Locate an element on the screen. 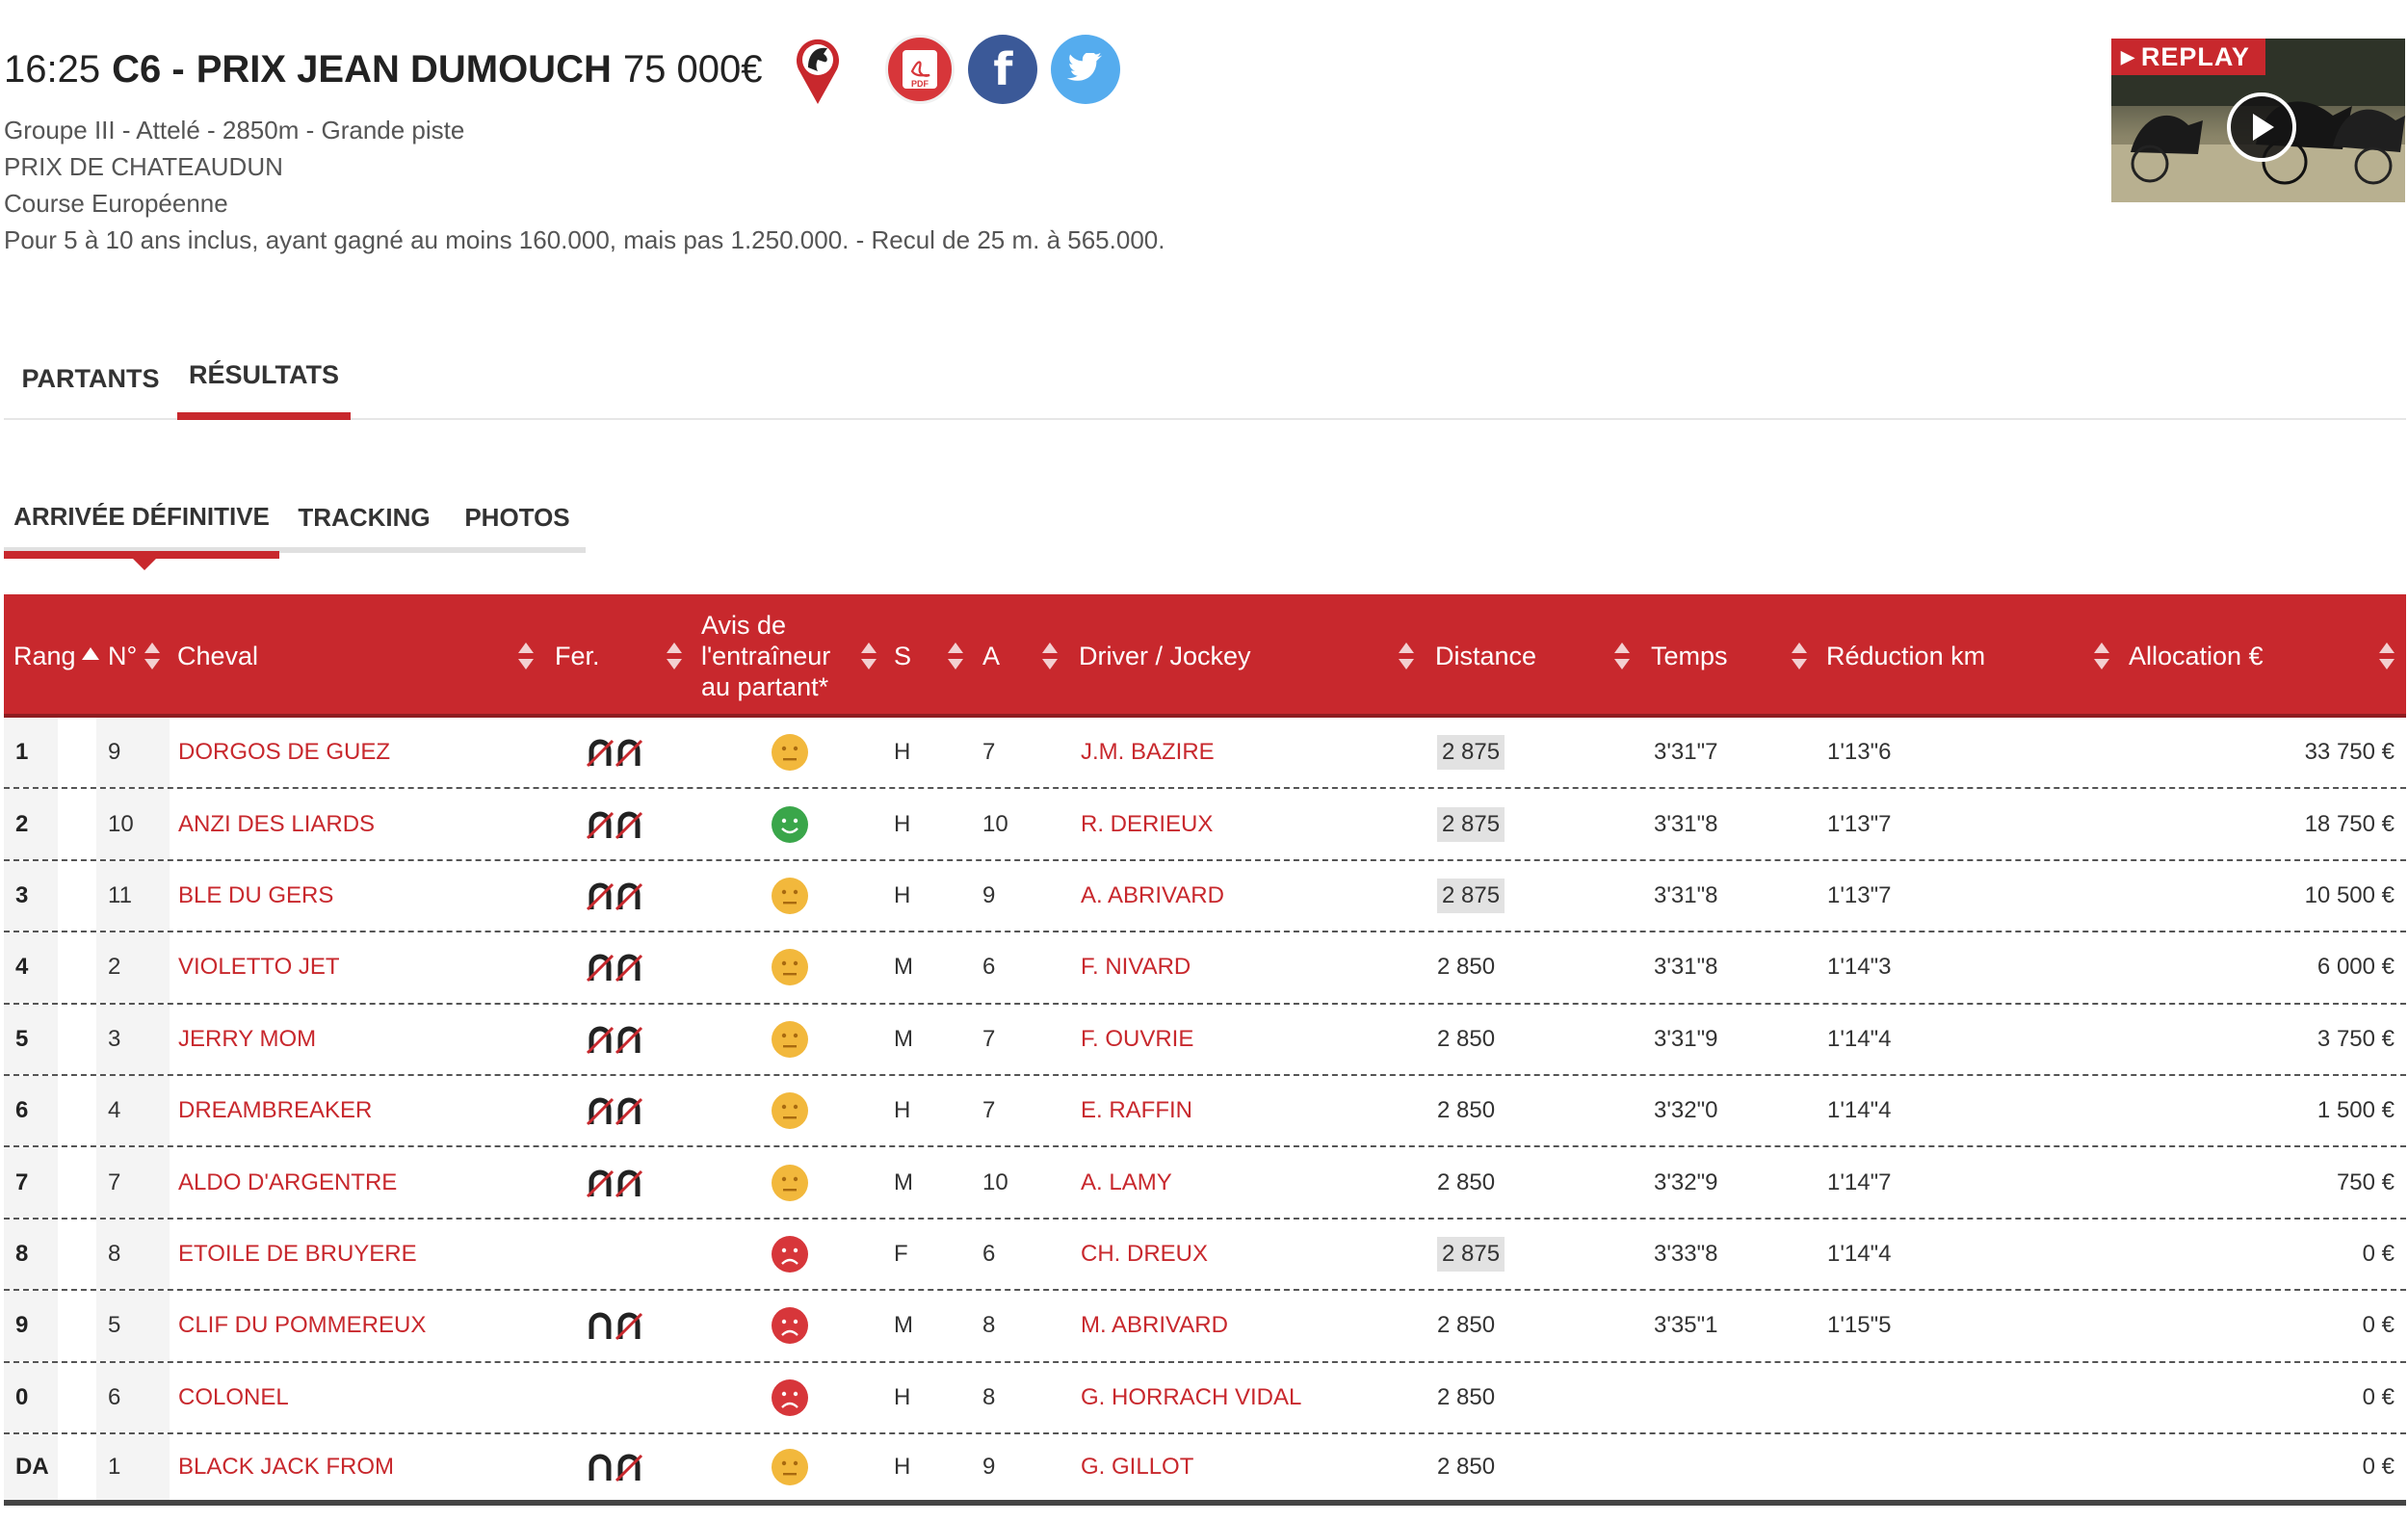 Image resolution: width=2408 pixels, height=1522 pixels. cell-temps: 3'31"9 is located at coordinates (1686, 1039).